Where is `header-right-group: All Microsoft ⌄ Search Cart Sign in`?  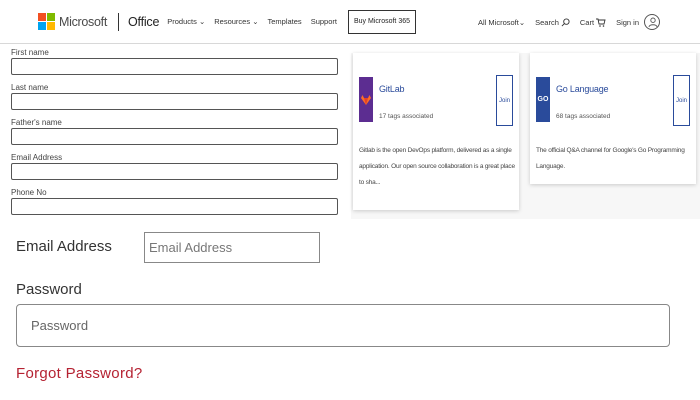
header-right-group: All Microsoft ⌄ Search Cart Sign in is located at coordinates (564, 22).